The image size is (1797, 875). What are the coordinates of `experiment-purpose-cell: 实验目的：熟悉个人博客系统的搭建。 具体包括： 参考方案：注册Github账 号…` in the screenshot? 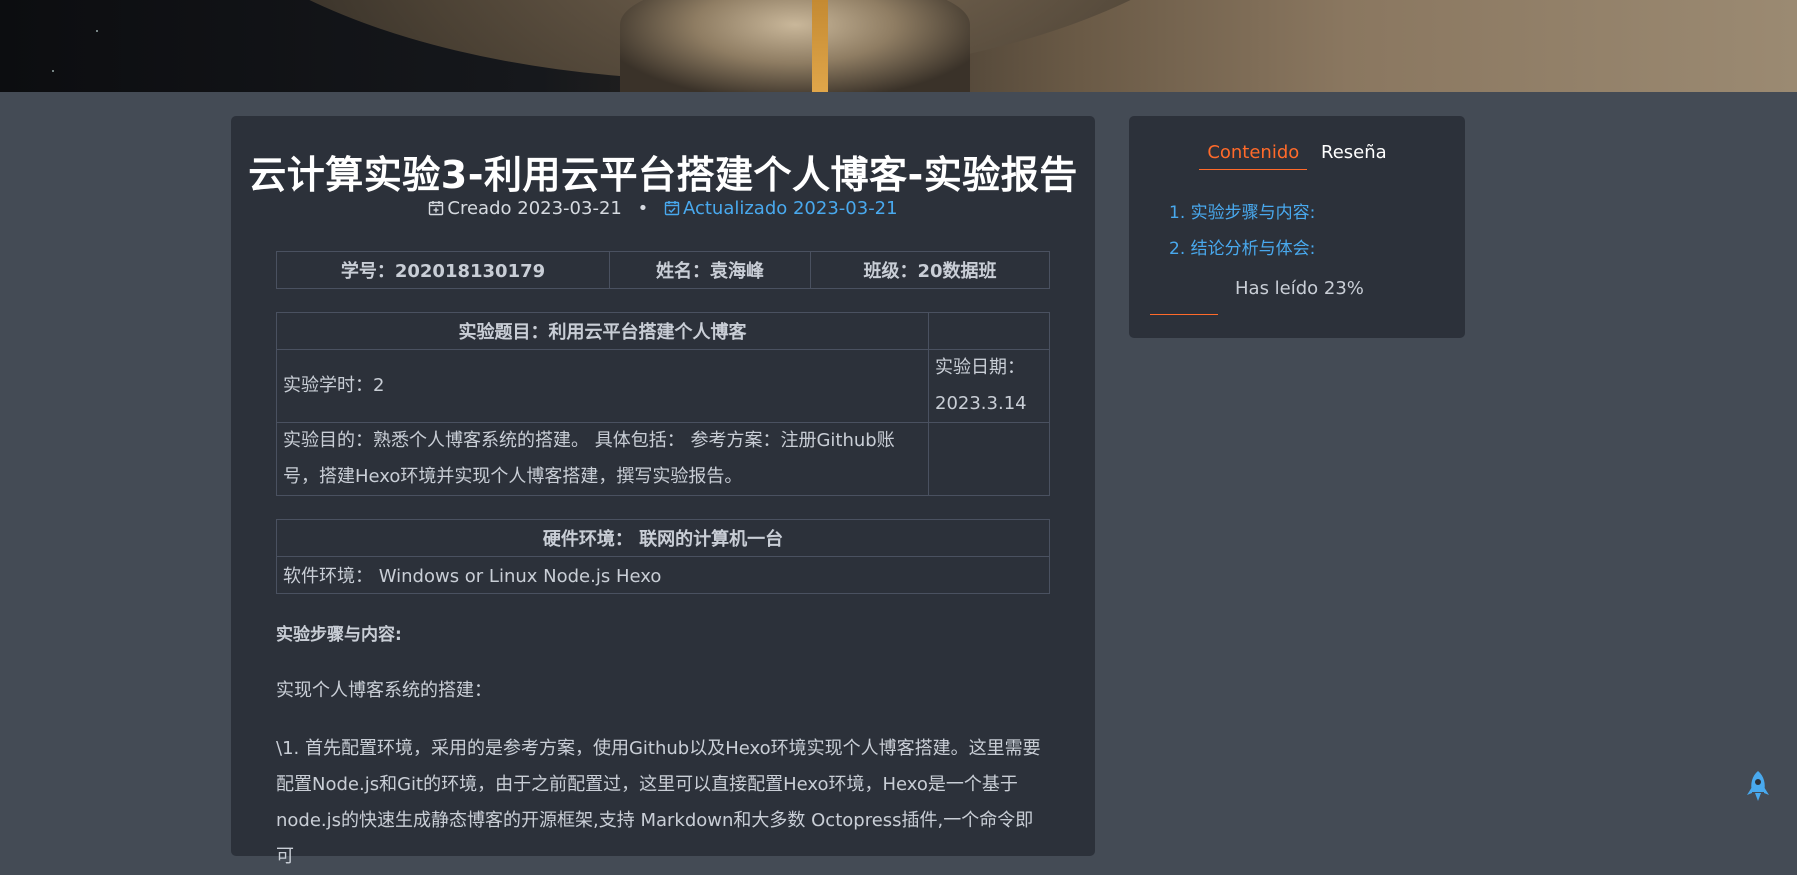 It's located at (602, 459).